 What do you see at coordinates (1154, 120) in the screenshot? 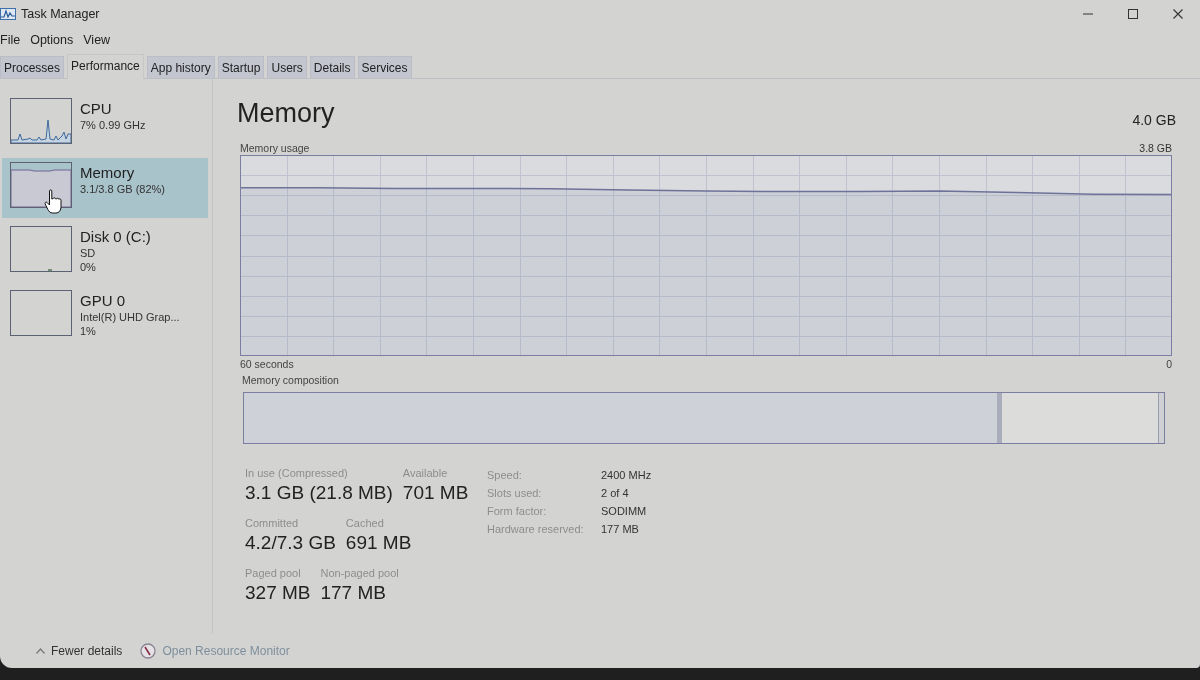
I see `memory-capacity: 4.0 GB` at bounding box center [1154, 120].